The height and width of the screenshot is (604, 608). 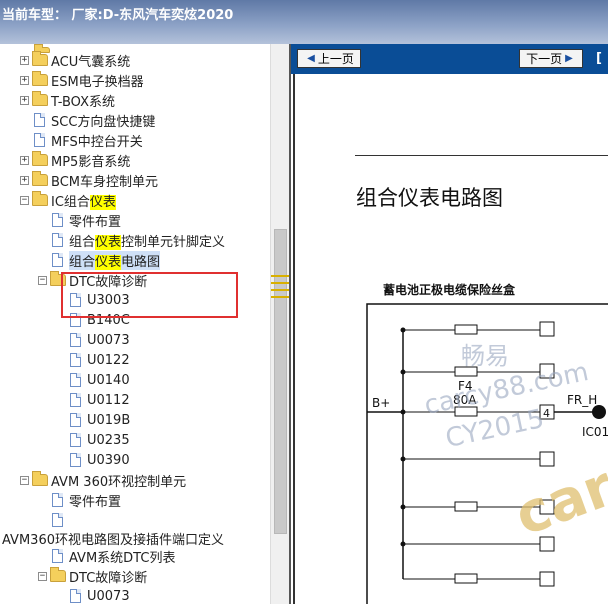 I want to click on prev-page-button: ◀ 上一页, so click(x=329, y=58).